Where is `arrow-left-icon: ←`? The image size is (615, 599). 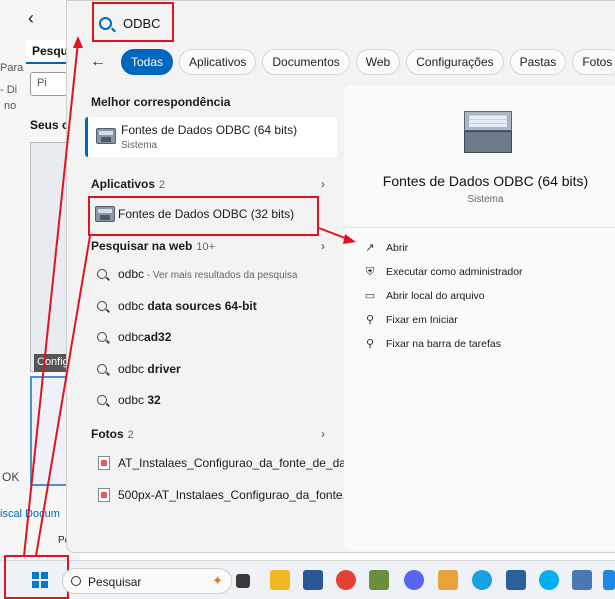 arrow-left-icon: ← is located at coordinates (98, 62).